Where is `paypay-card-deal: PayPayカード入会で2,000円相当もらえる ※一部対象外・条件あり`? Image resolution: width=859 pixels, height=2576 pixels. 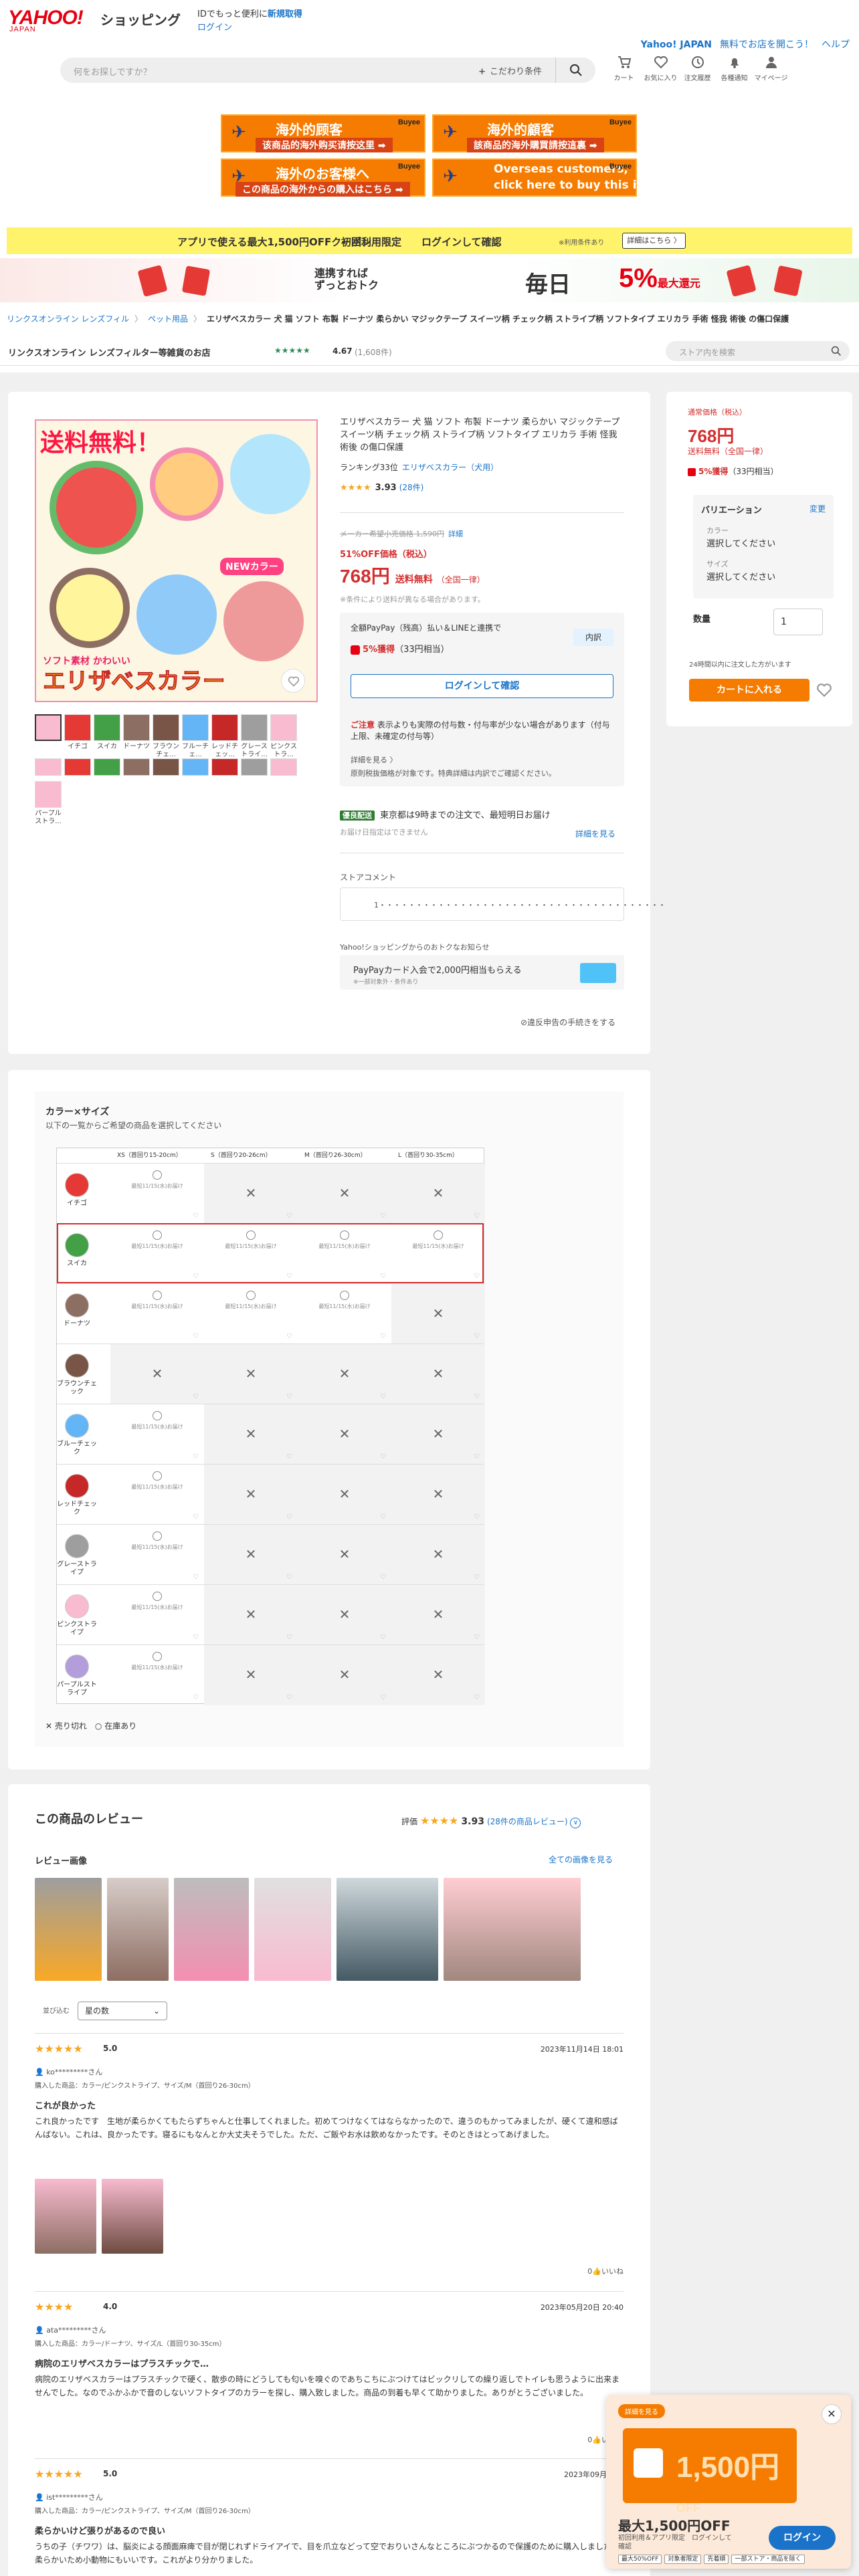 paypay-card-deal: PayPayカード入会で2,000円相当もらえる ※一部対象外・条件あり is located at coordinates (482, 973).